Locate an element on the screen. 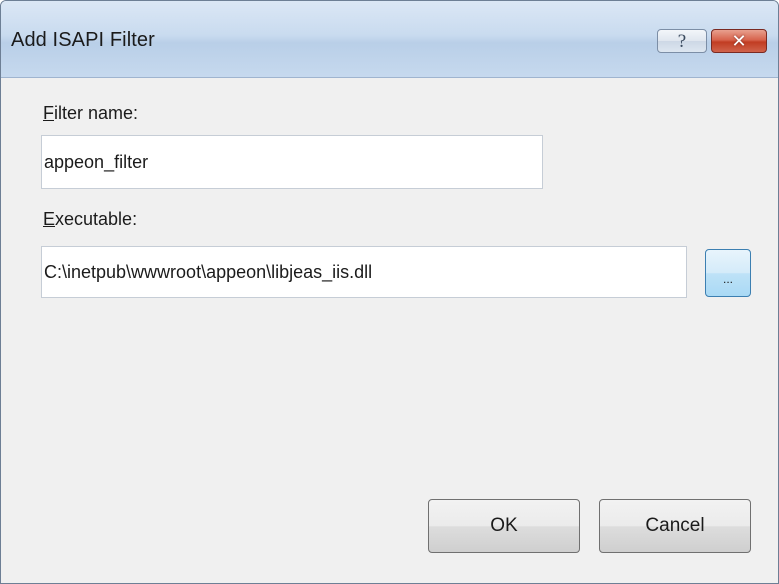 The width and height of the screenshot is (779, 584). executable-label-text: xecutable: is located at coordinates (96, 219).